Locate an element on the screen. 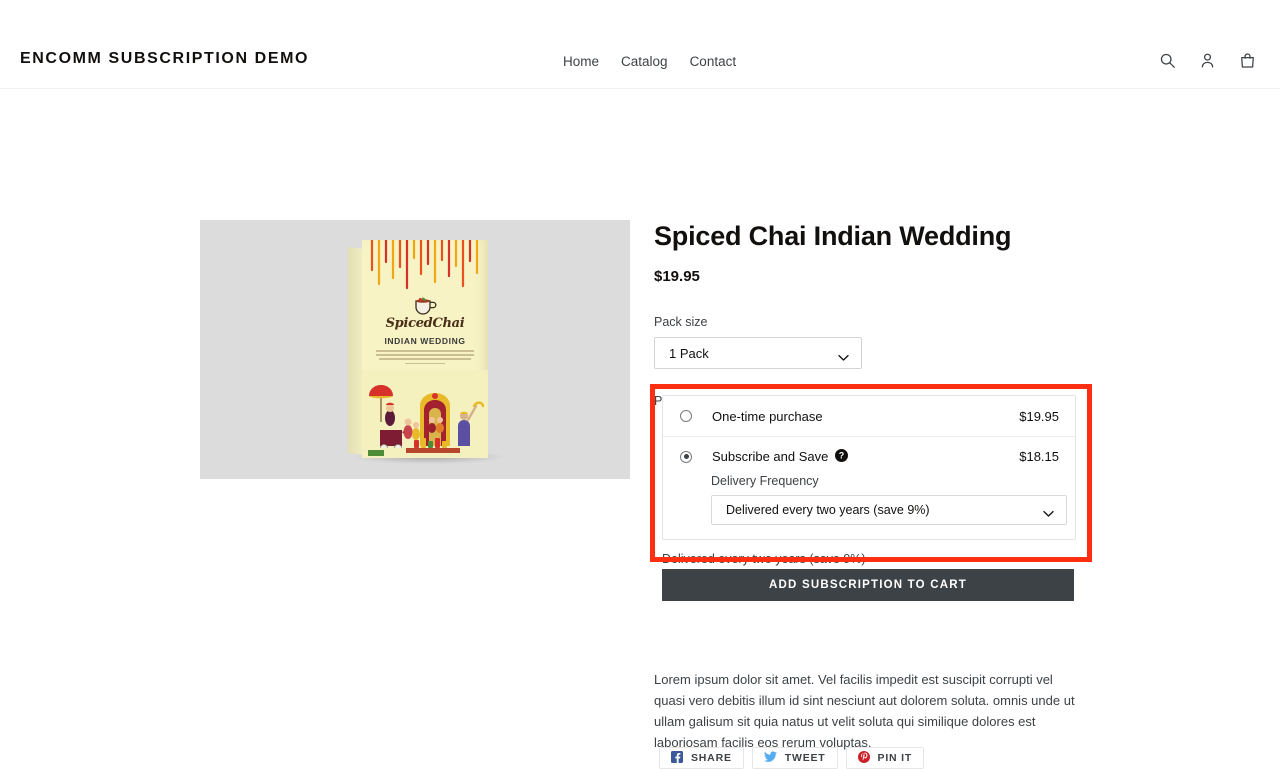 This screenshot has height=769, width=1280. product-image: SpicedChai INDIAN WEDDING is located at coordinates (415, 349).